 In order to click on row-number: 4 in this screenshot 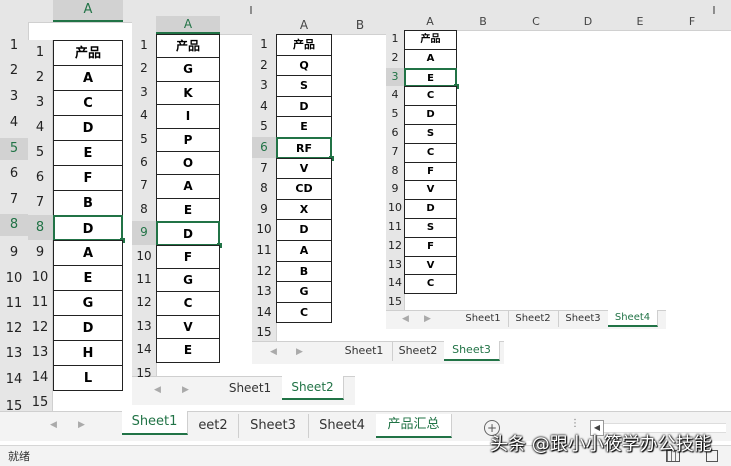, I will do `click(14, 123)`.